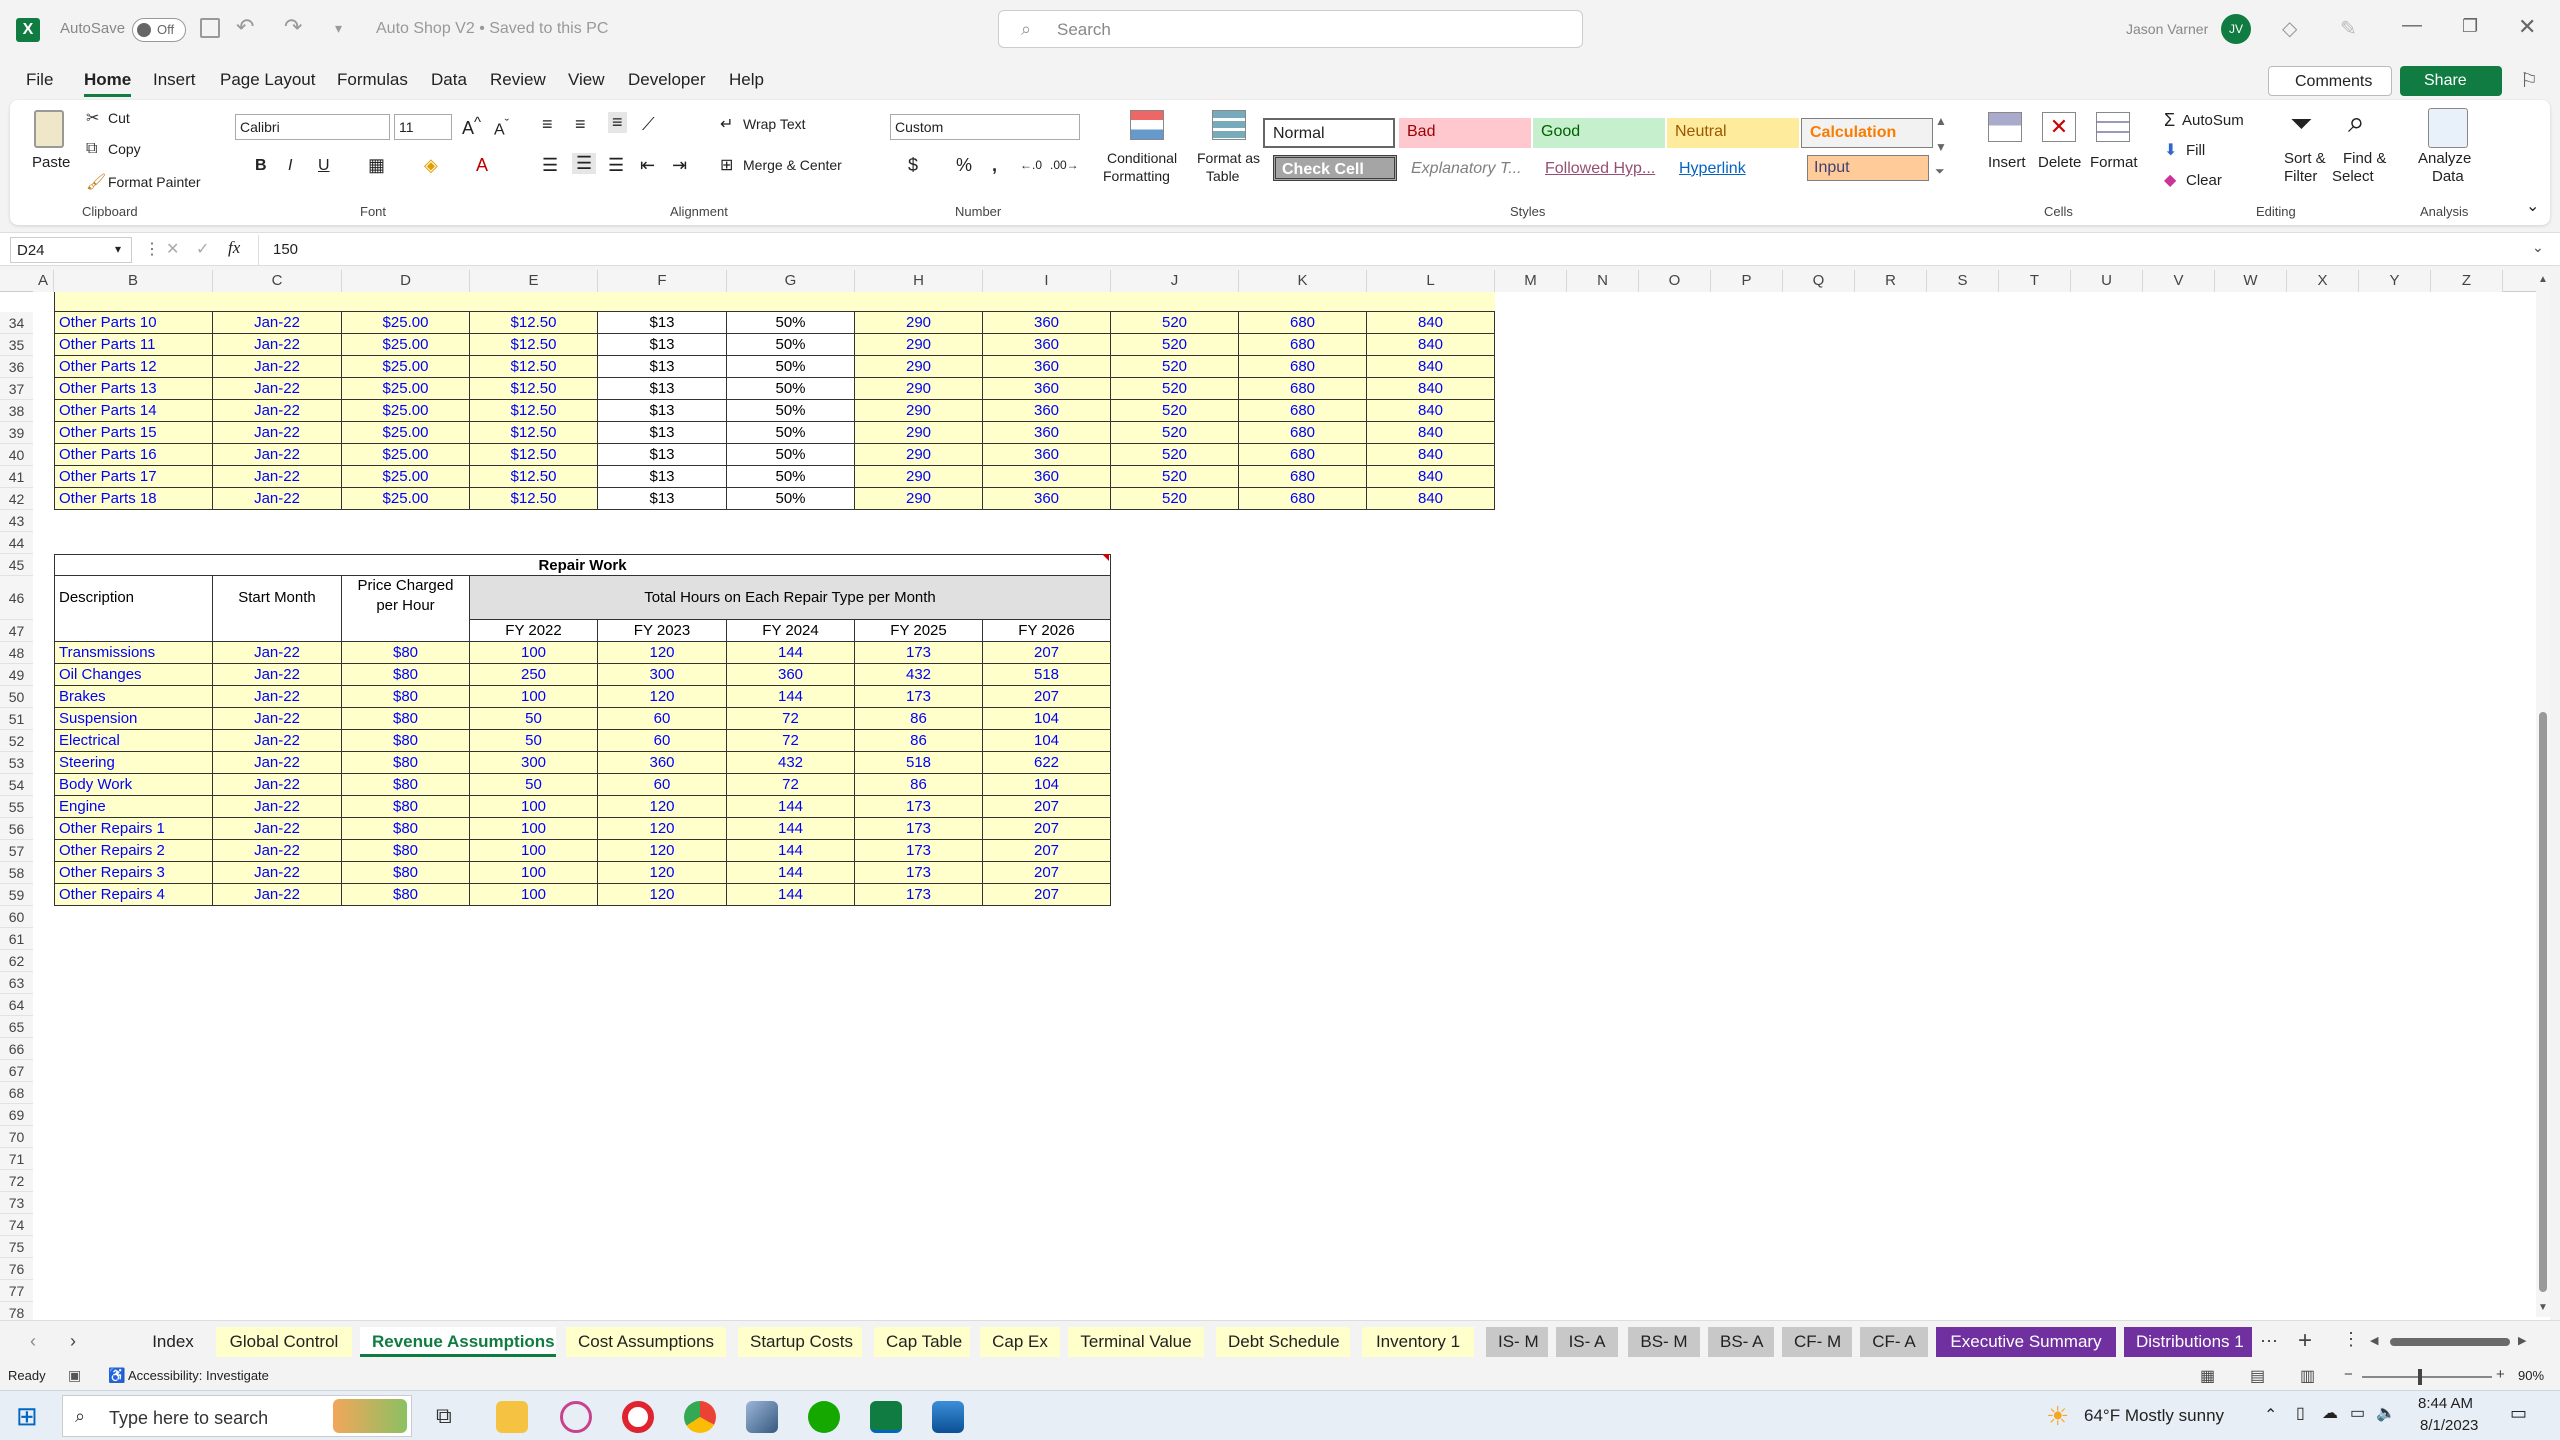 This screenshot has width=2560, height=1440. Describe the element at coordinates (1047, 895) in the screenshot. I see `repair-hours-cell: 207` at that location.